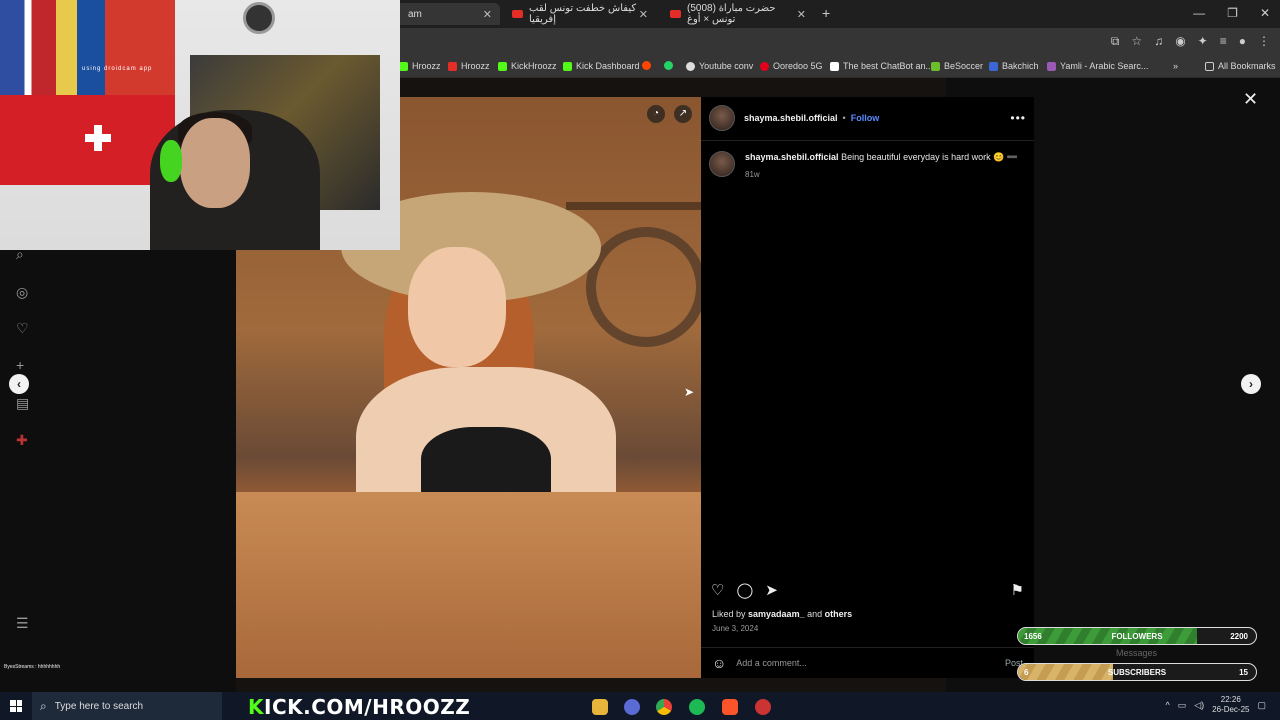  I want to click on bookmark-item: BeSoccer, so click(957, 66).